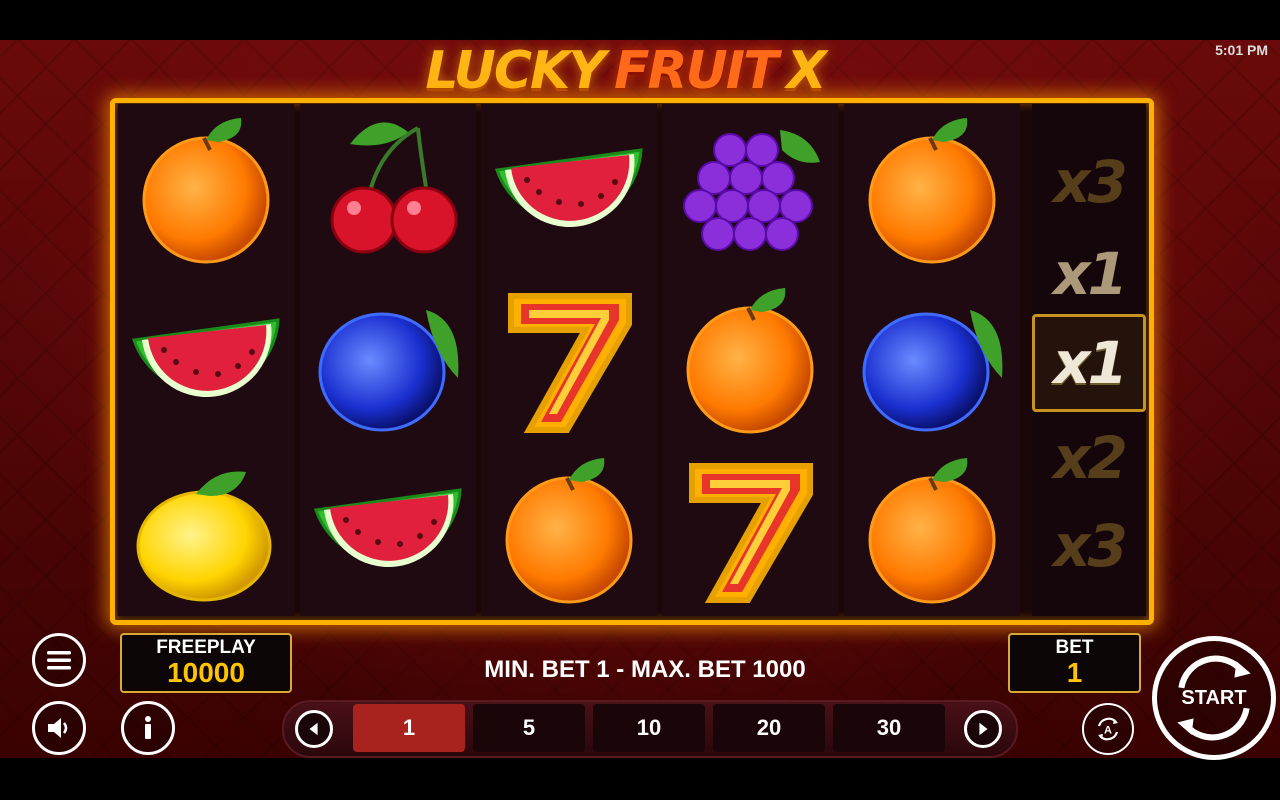  I want to click on cherry-icon, so click(394, 188).